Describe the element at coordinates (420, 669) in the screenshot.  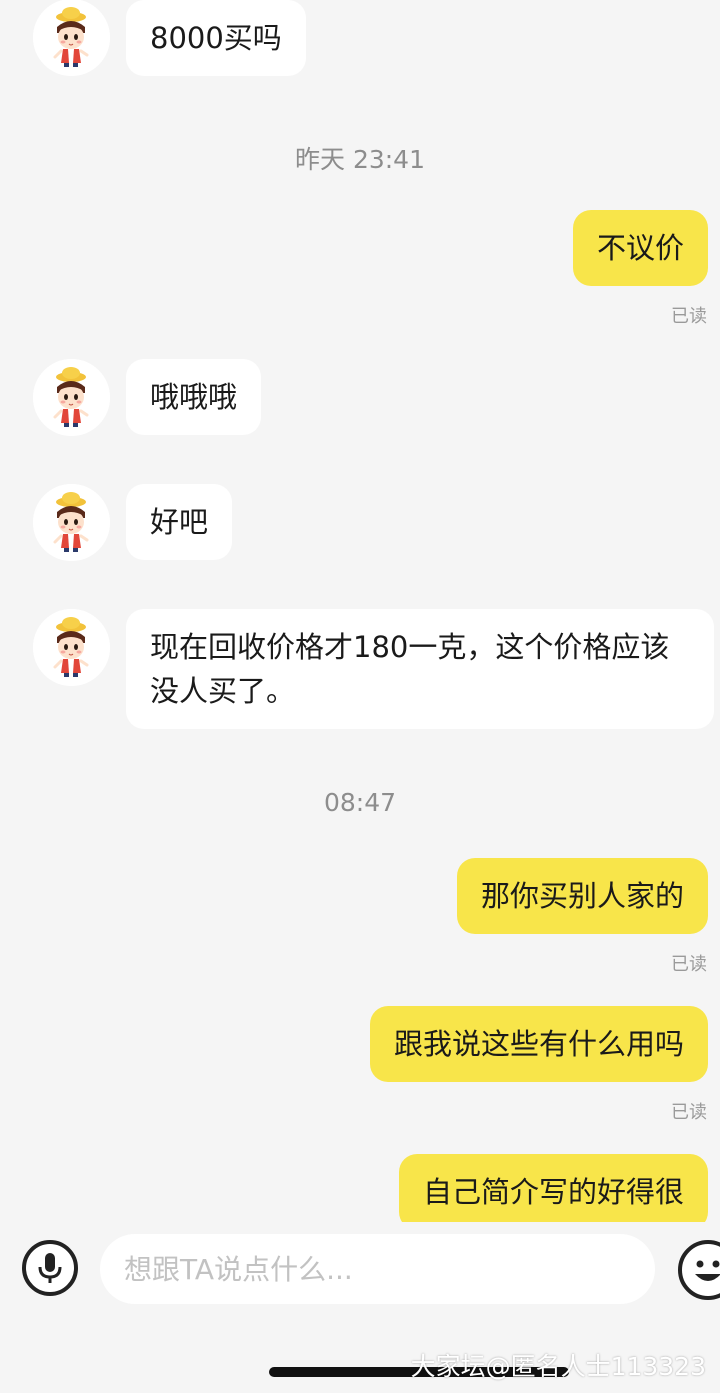
I see `incoming-message-bubble: 现在回收价格才180一克，这个价格应该没人买了。` at that location.